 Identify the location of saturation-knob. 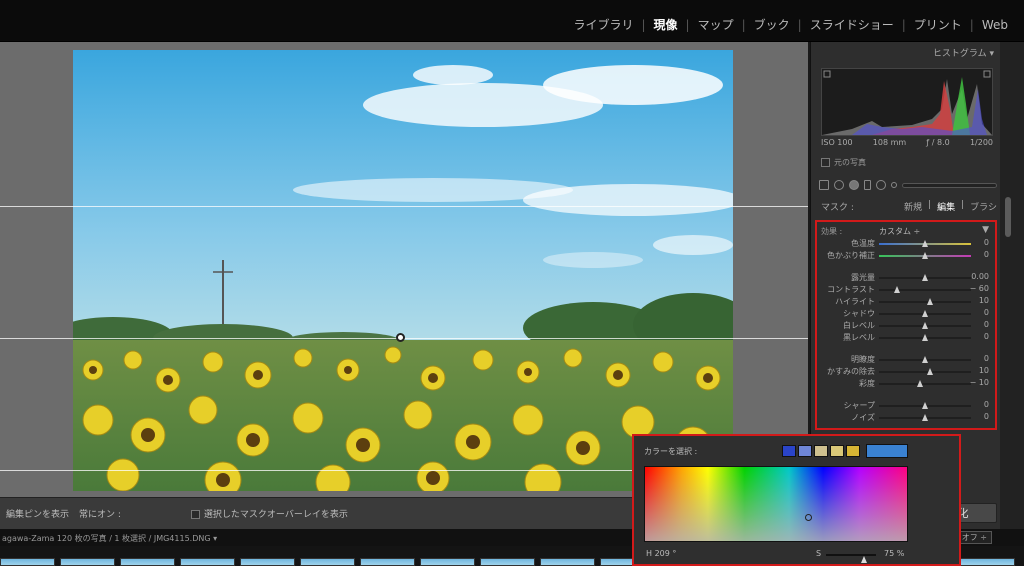
(863, 559).